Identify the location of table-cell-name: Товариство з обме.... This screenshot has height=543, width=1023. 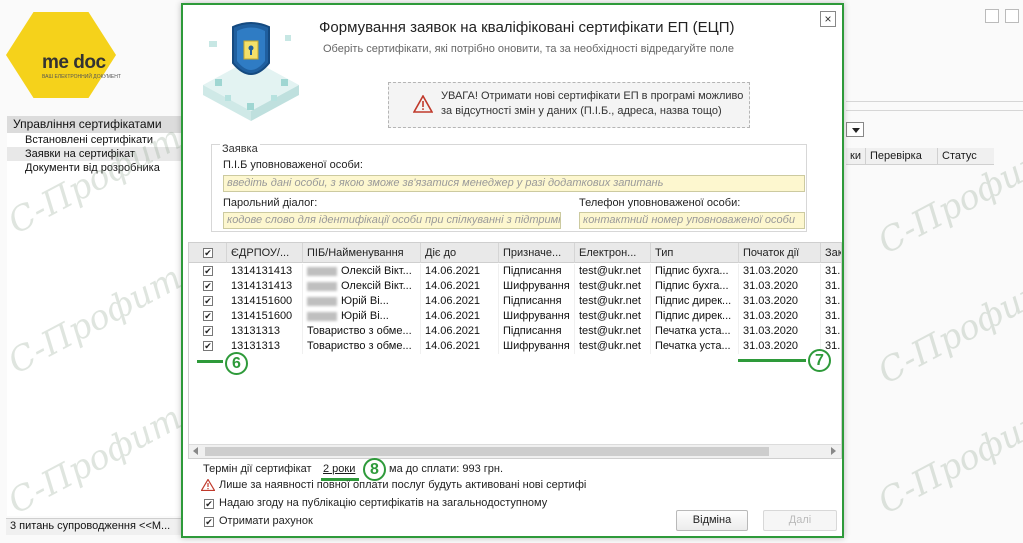
(362, 331).